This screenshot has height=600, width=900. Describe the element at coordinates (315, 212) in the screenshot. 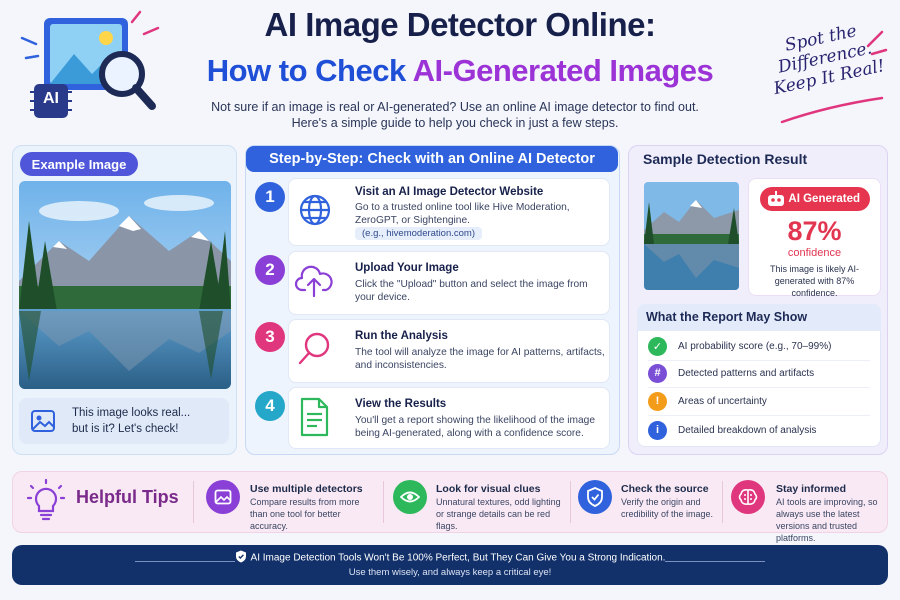

I see `globe-icon` at that location.